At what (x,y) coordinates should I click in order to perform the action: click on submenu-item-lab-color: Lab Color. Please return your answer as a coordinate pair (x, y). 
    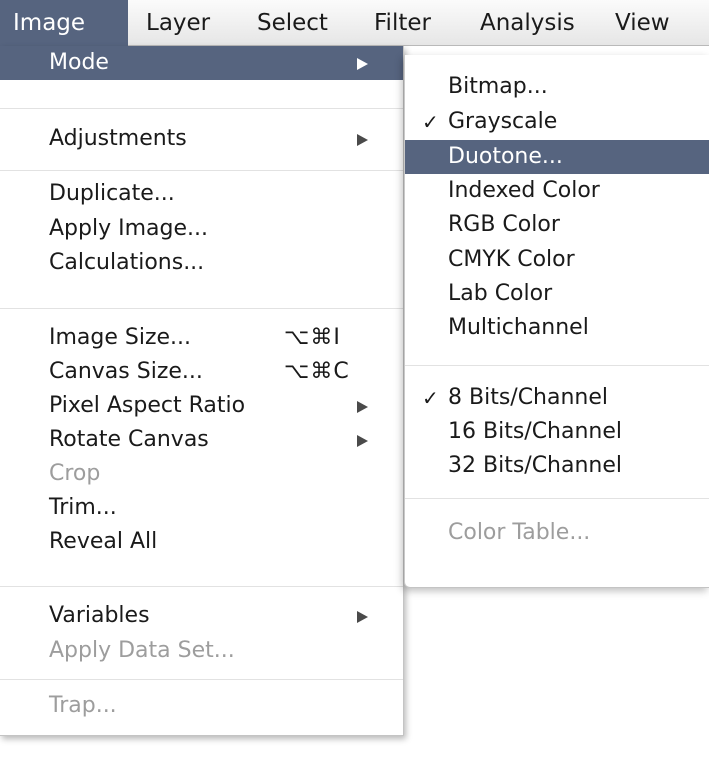
    Looking at the image, I should click on (557, 294).